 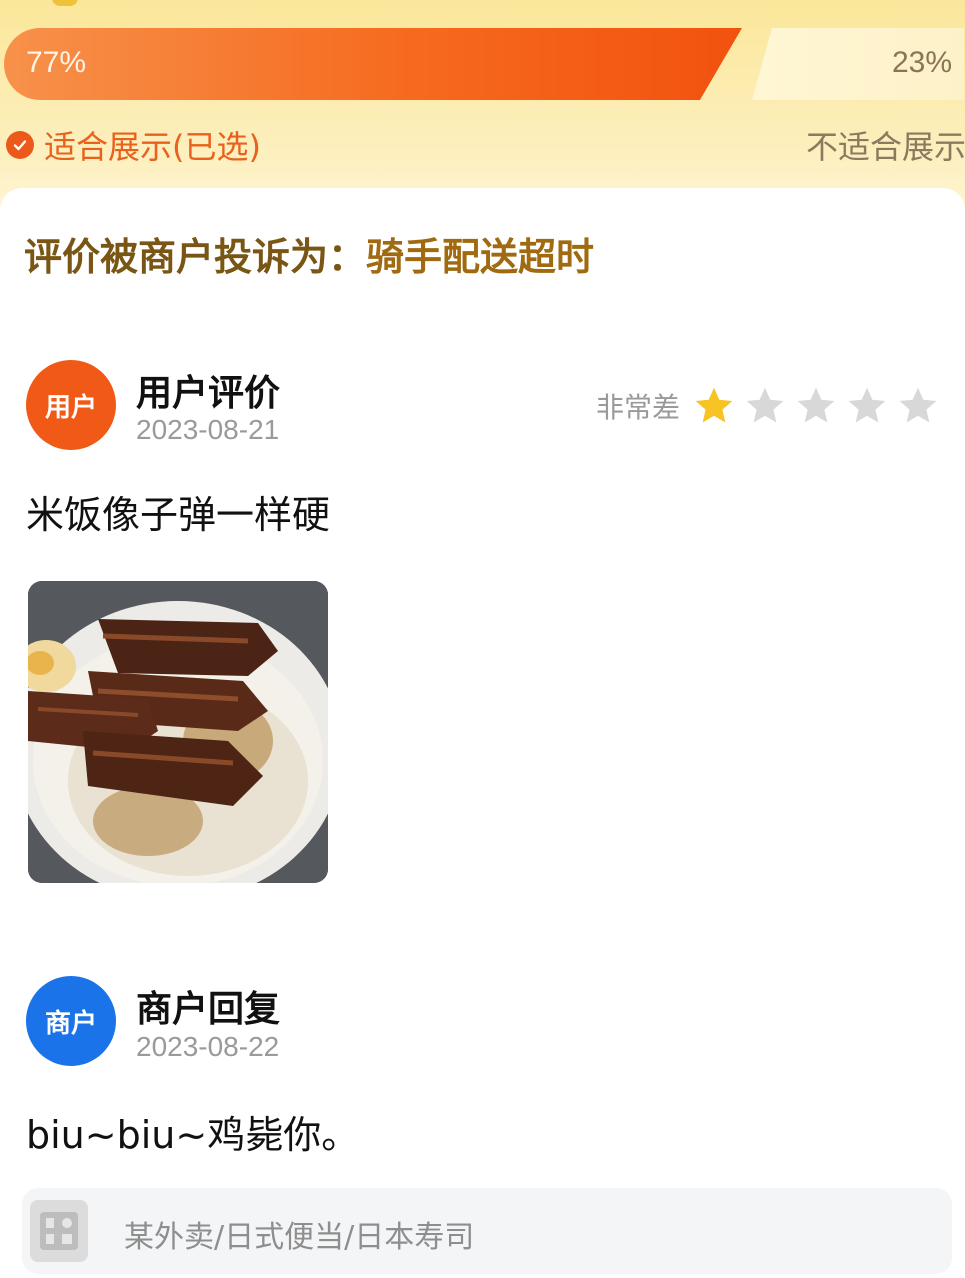 What do you see at coordinates (65, 3) in the screenshot?
I see `top-decoration` at bounding box center [65, 3].